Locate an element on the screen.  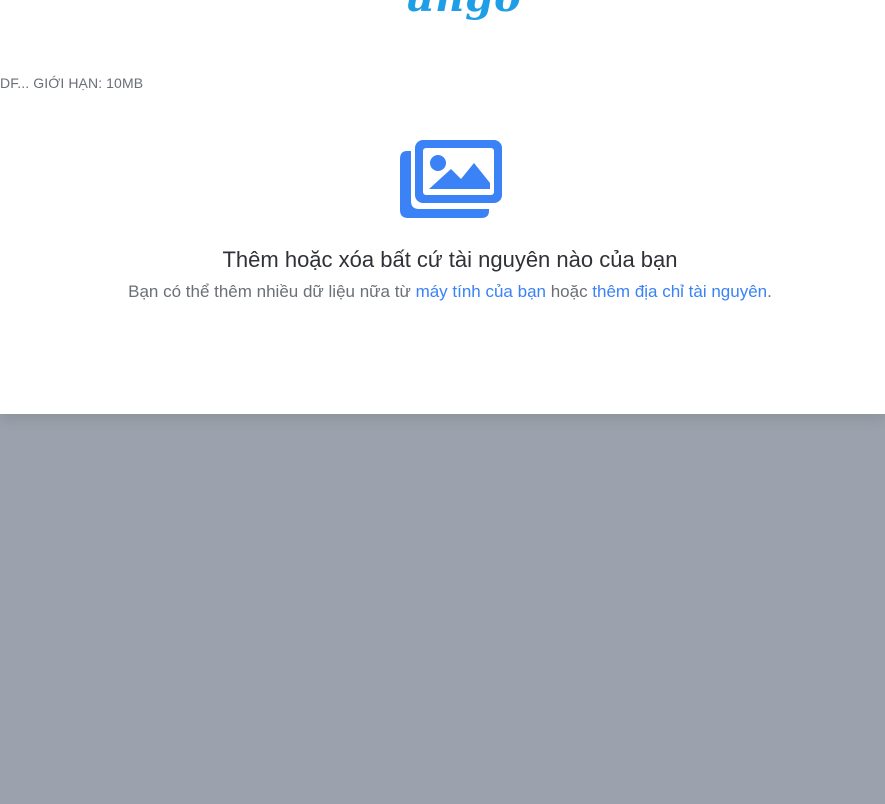
subtitle-suffix: . is located at coordinates (769, 291).